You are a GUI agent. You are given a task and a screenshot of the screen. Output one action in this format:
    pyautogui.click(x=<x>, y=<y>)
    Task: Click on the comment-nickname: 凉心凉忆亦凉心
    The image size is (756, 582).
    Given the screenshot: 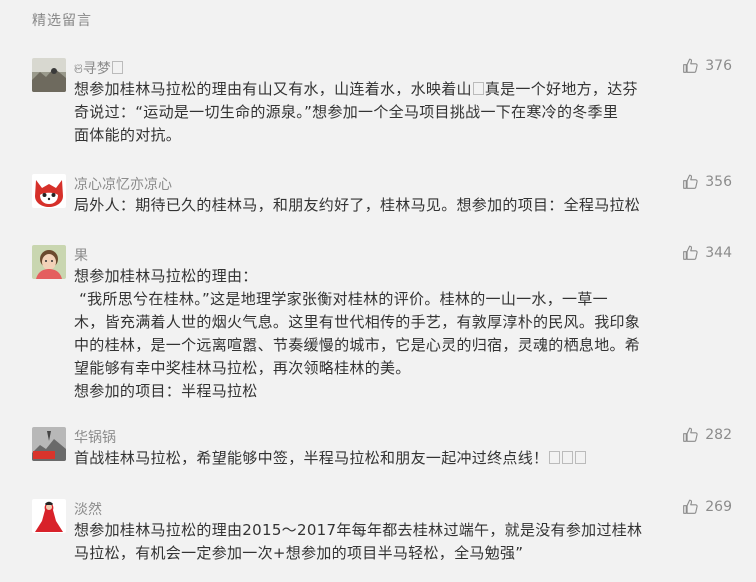 What is the action you would take?
    pyautogui.click(x=123, y=184)
    